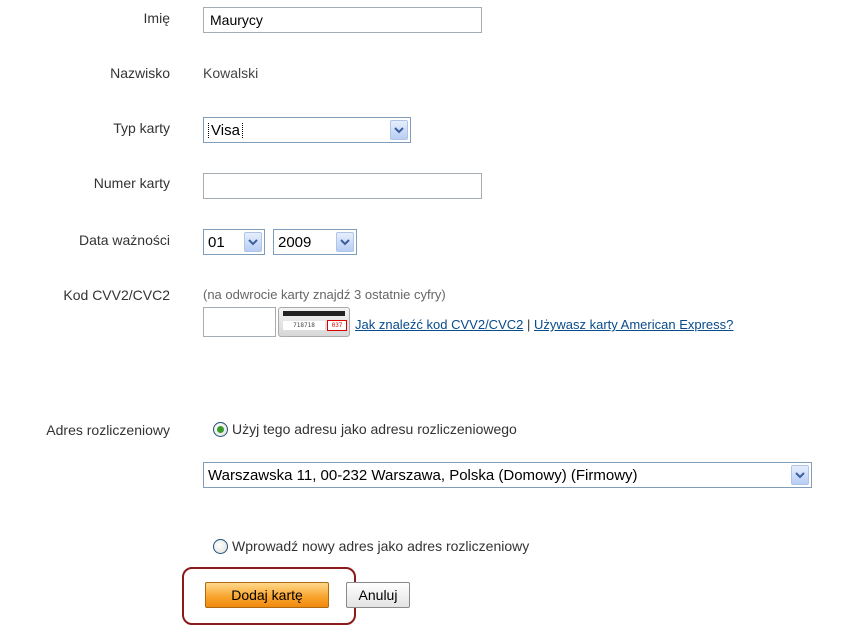  I want to click on card-number-label: Numer karty, so click(131, 183).